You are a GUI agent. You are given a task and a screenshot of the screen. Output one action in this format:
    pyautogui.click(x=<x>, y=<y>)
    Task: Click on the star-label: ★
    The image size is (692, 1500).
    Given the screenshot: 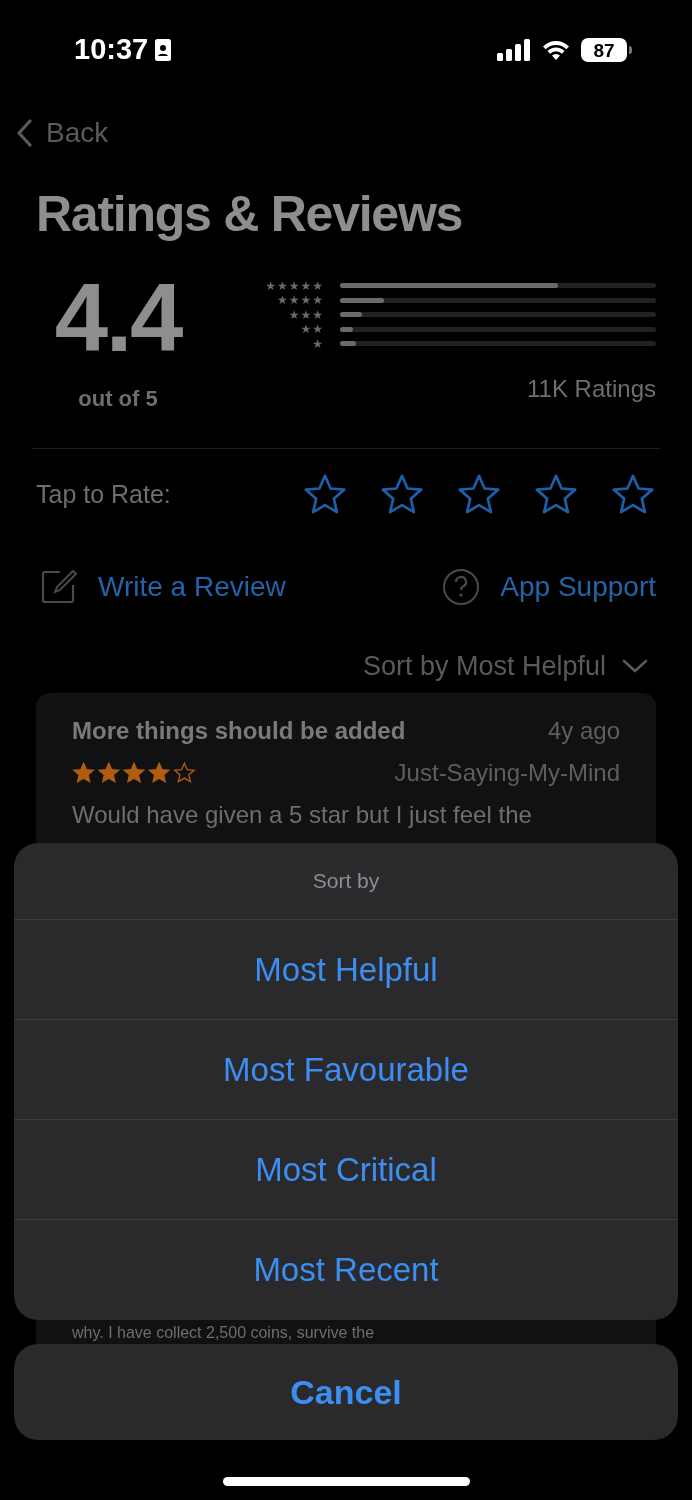 What is the action you would take?
    pyautogui.click(x=318, y=343)
    